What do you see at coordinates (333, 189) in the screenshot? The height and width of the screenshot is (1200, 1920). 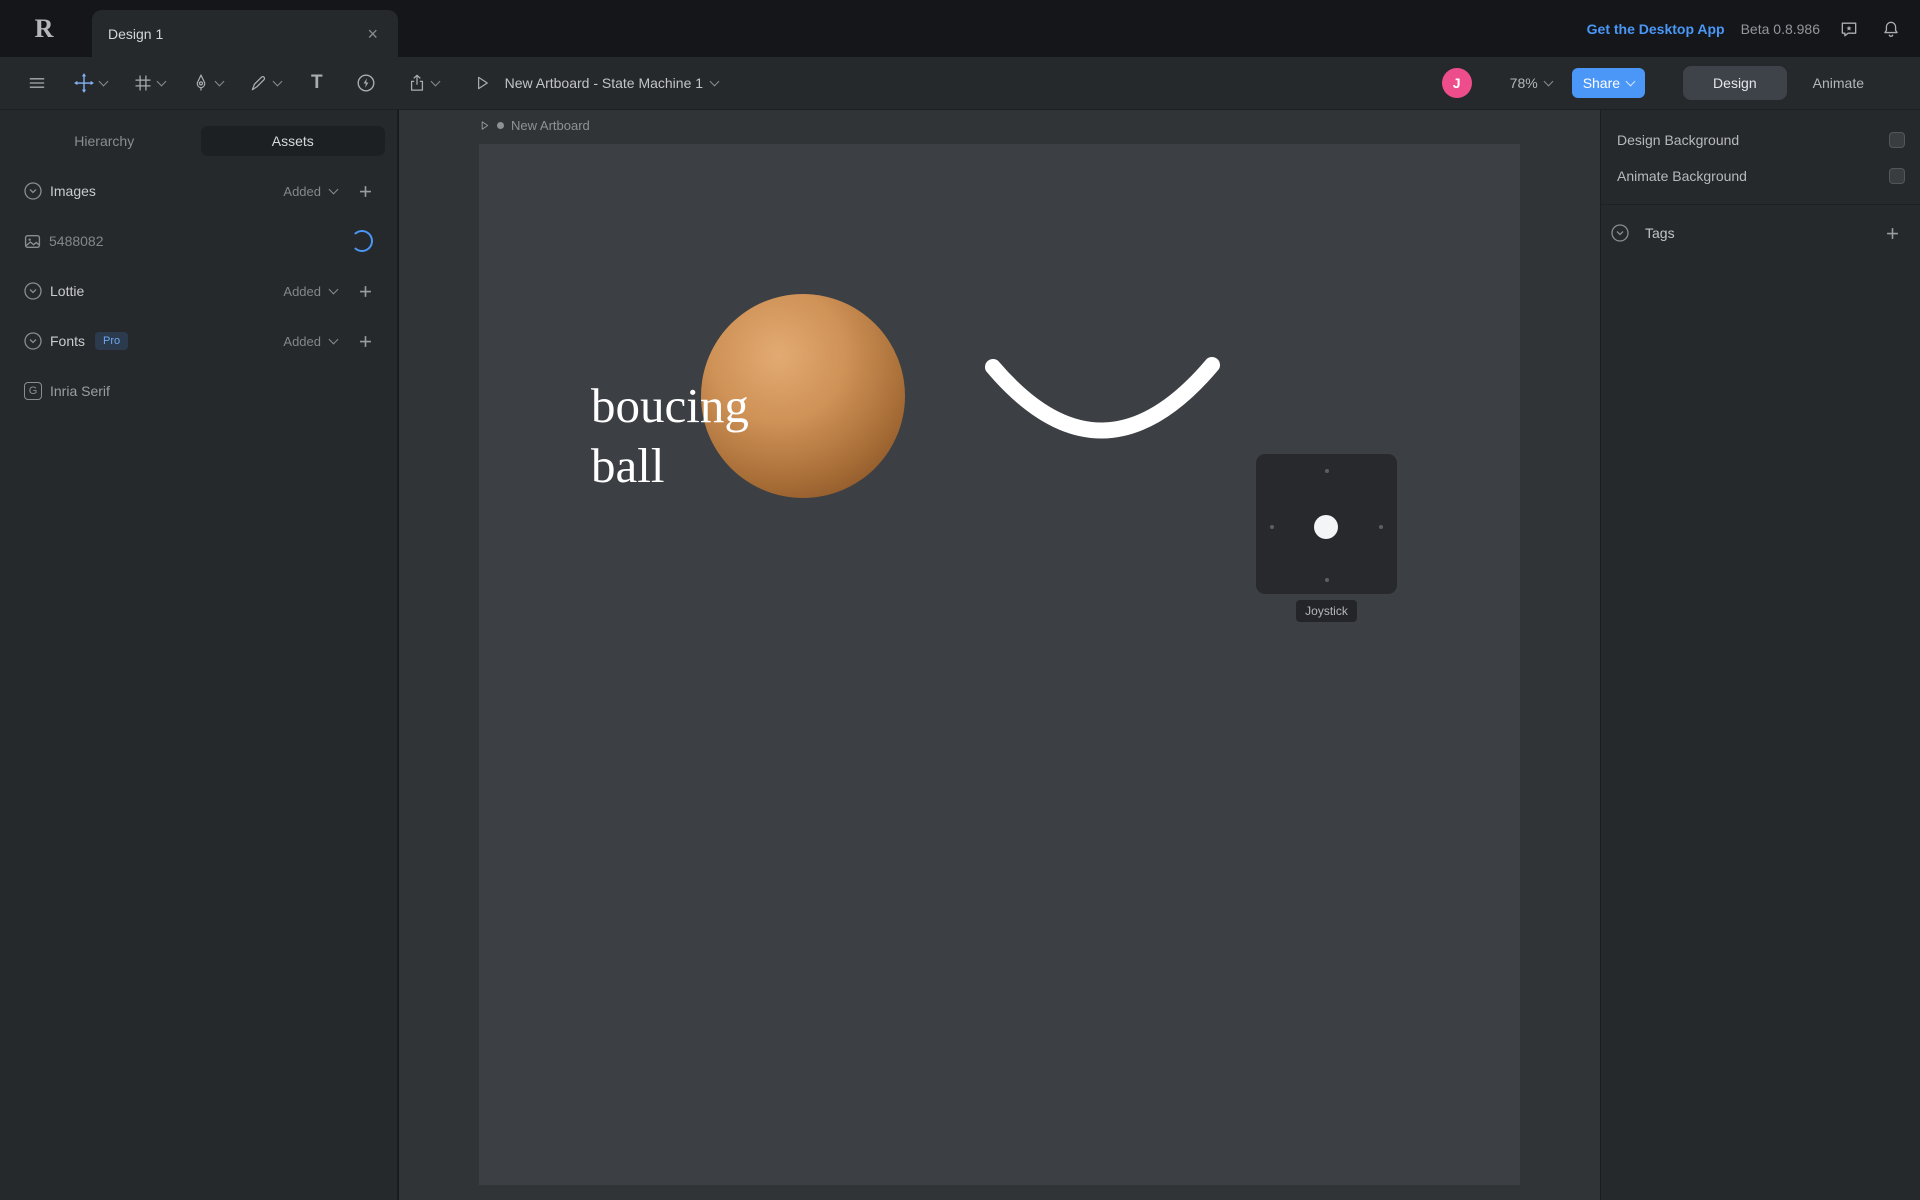 I see `images-added-chevron-icon` at bounding box center [333, 189].